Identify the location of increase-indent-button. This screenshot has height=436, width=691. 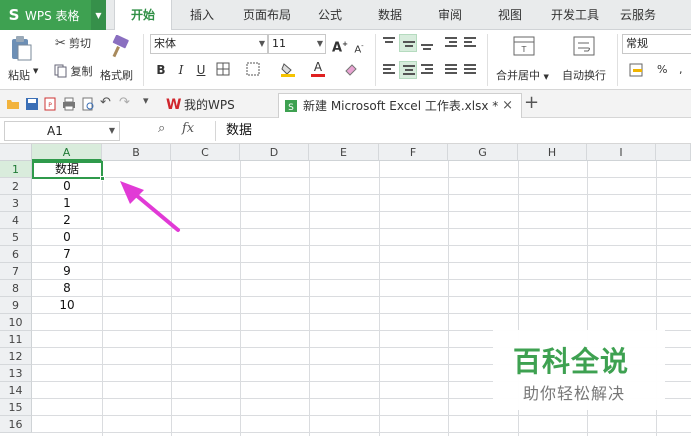
(470, 43).